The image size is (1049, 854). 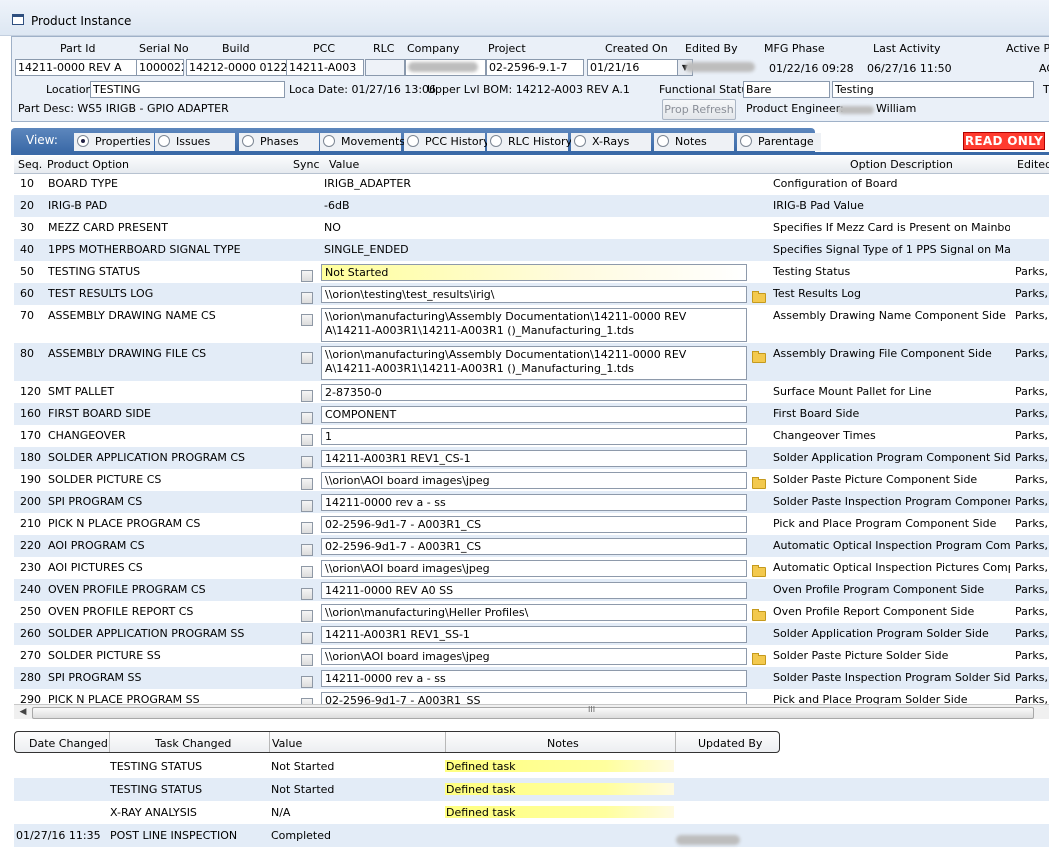 What do you see at coordinates (611, 142) in the screenshot?
I see `tab-x-rays: X-Rays` at bounding box center [611, 142].